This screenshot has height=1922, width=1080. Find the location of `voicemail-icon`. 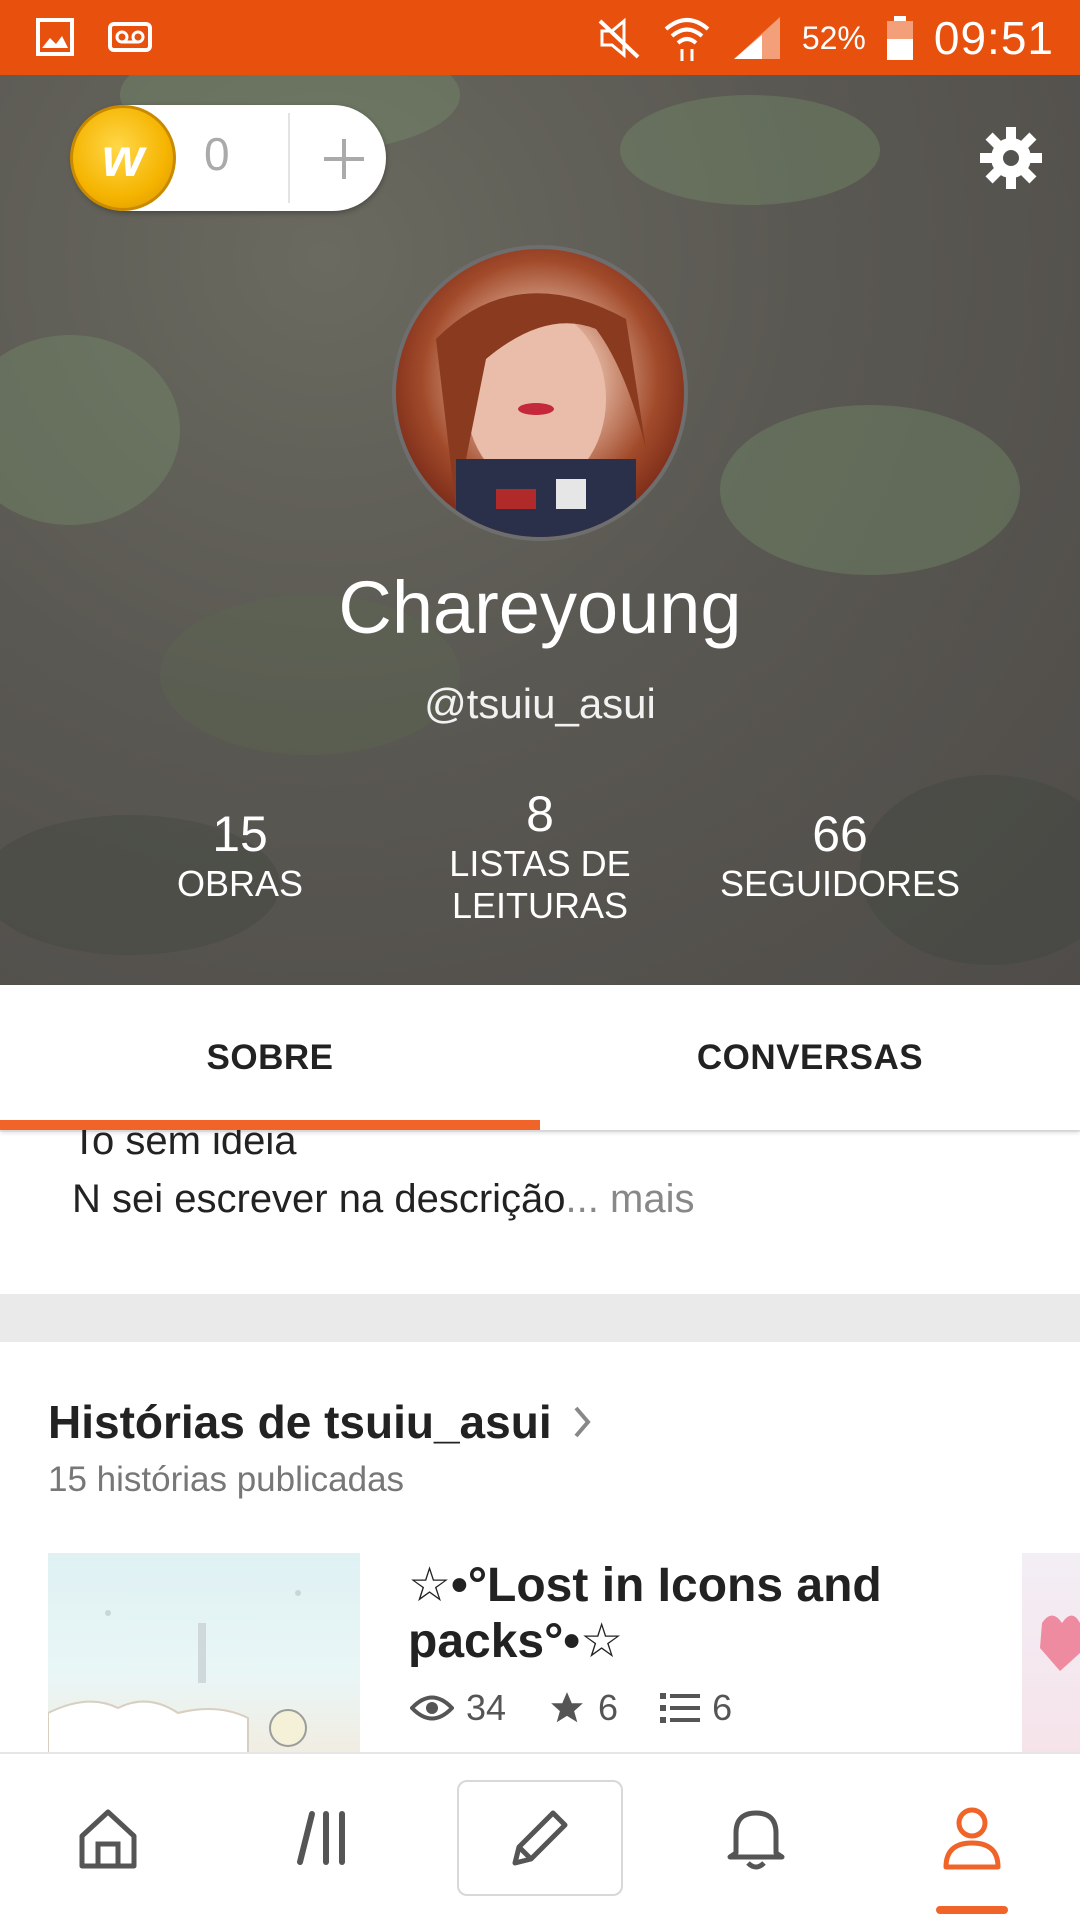

voicemail-icon is located at coordinates (130, 37).